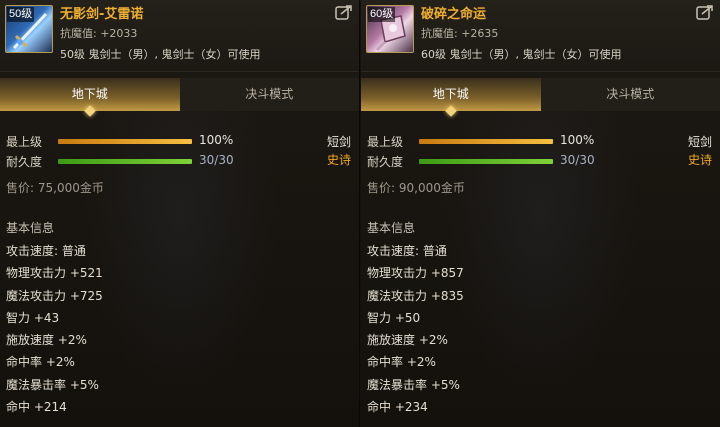 Image resolution: width=720 pixels, height=427 pixels. Describe the element at coordinates (394, 317) in the screenshot. I see `attribute-line: 智力 +50` at that location.